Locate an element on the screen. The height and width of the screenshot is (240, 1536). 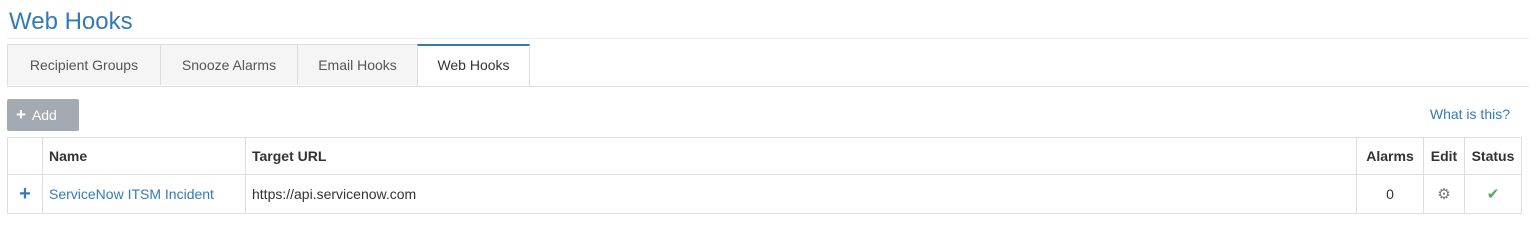
tab-web-hooks: Web Hooks is located at coordinates (473, 65).